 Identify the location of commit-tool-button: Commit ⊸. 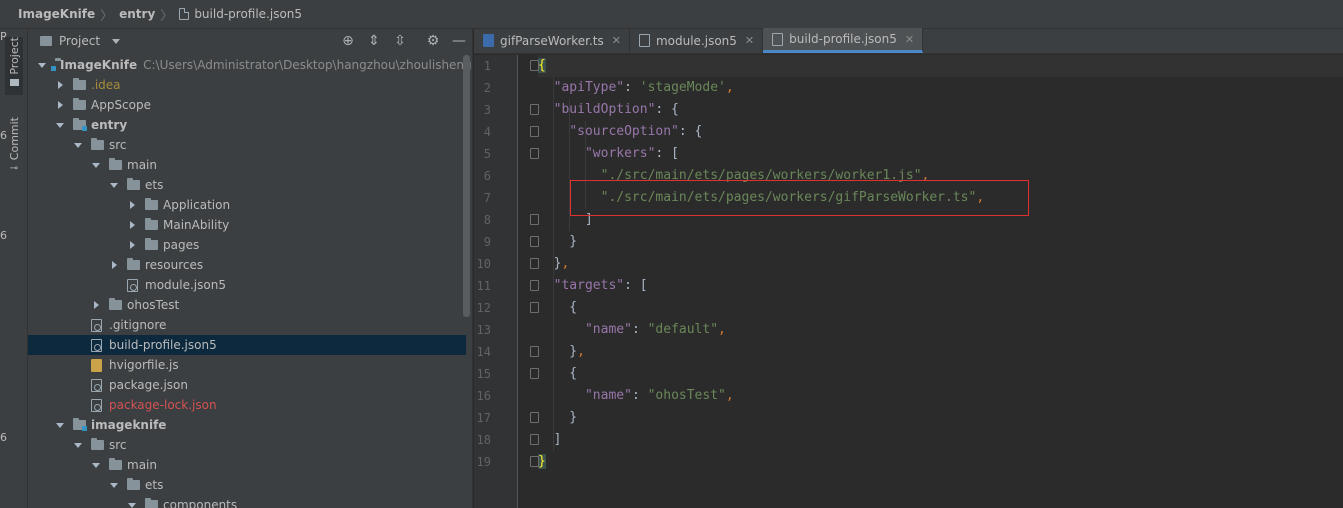
(14, 145).